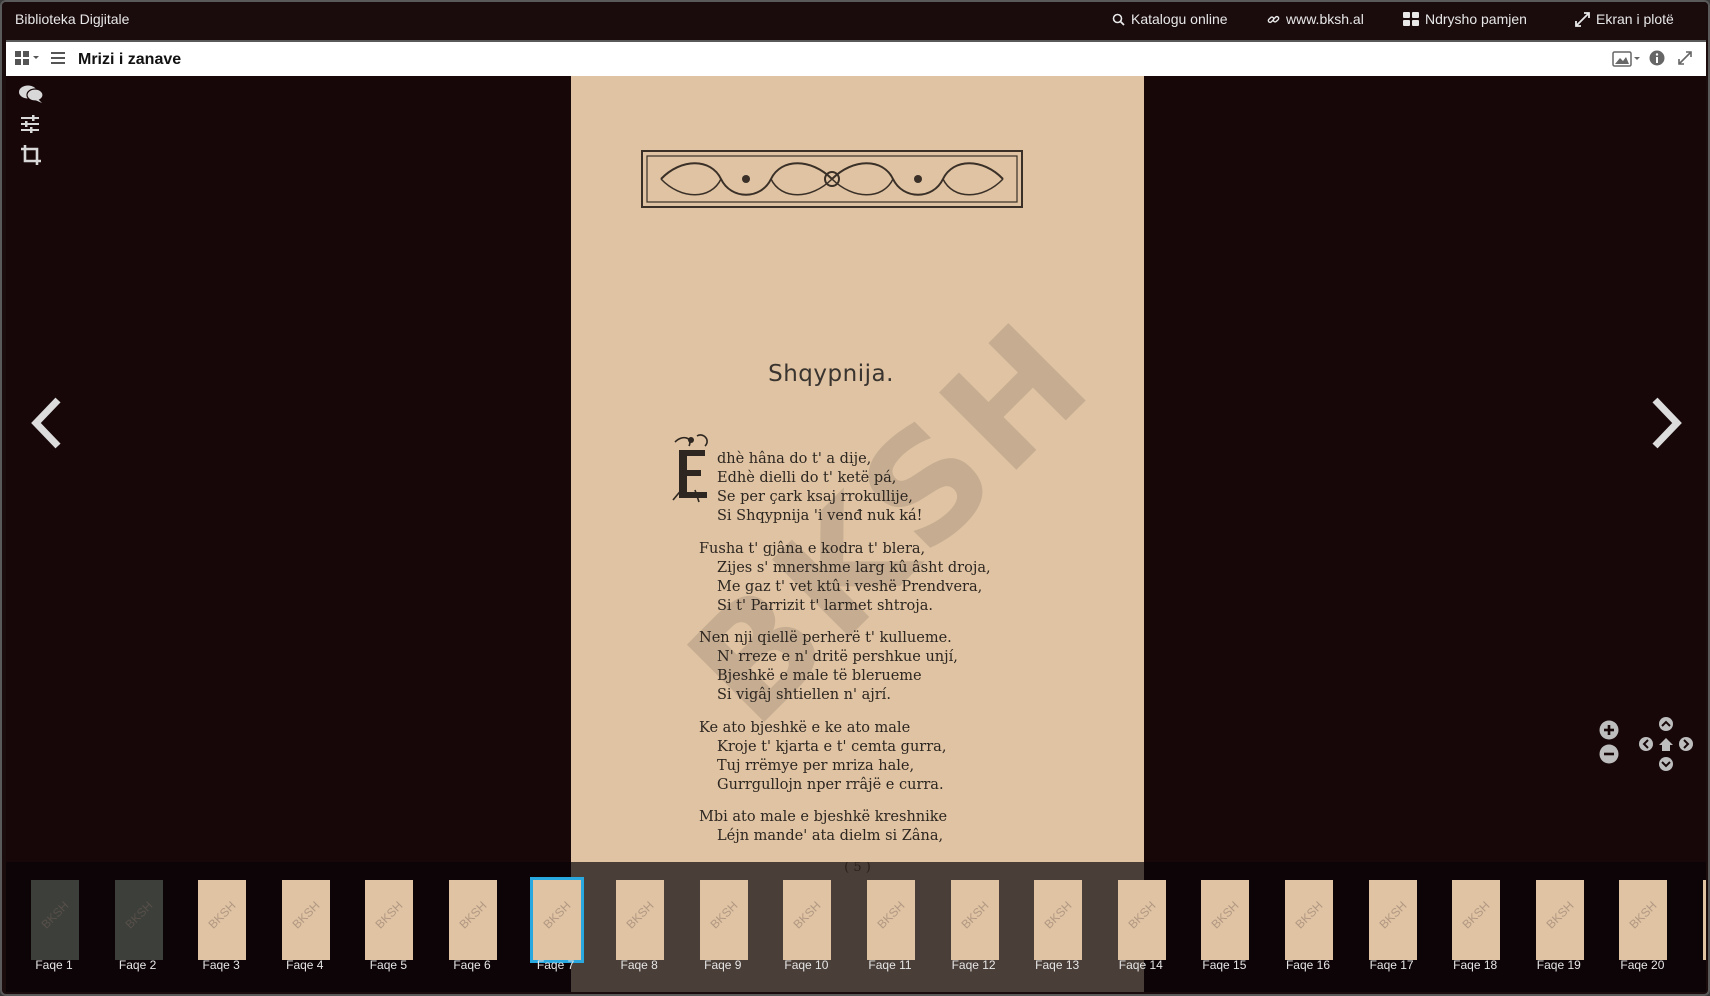 The image size is (1710, 996). What do you see at coordinates (31, 157) in the screenshot?
I see `crop-icon` at bounding box center [31, 157].